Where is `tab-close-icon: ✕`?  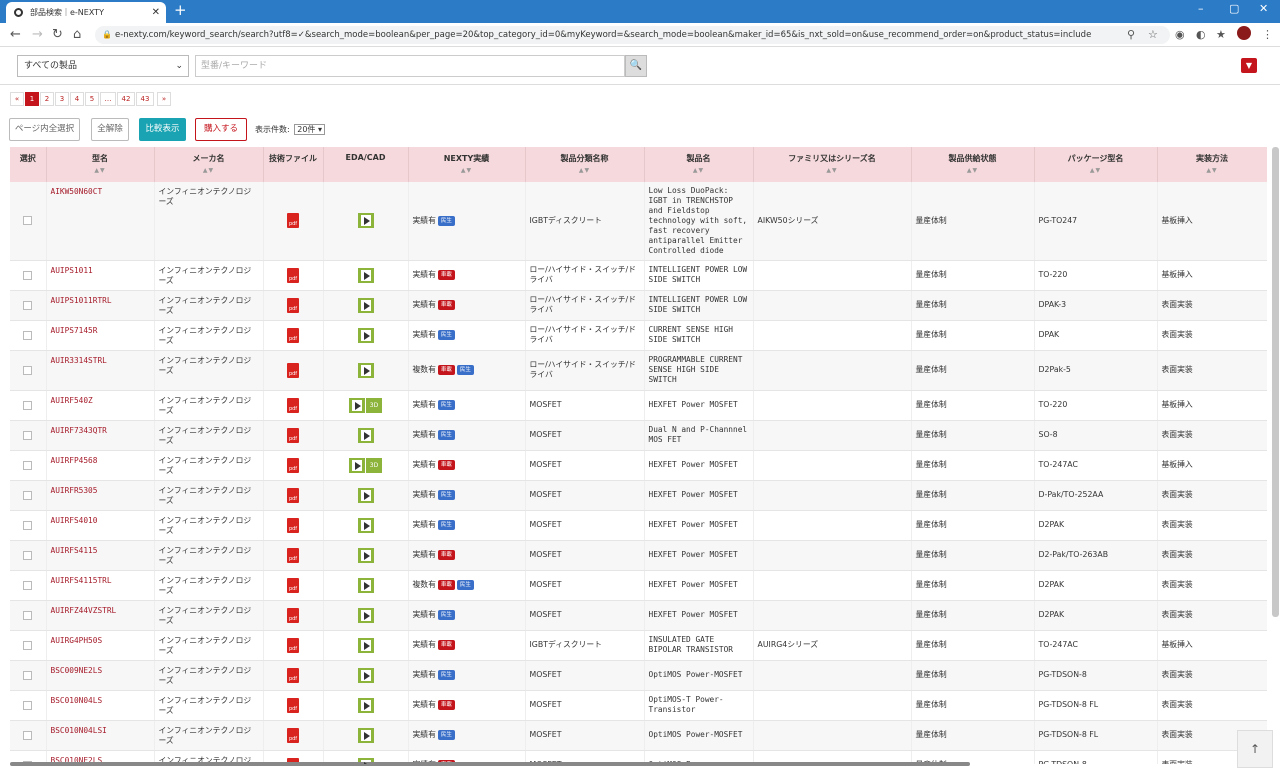
tab-close-icon: ✕ is located at coordinates (156, 12).